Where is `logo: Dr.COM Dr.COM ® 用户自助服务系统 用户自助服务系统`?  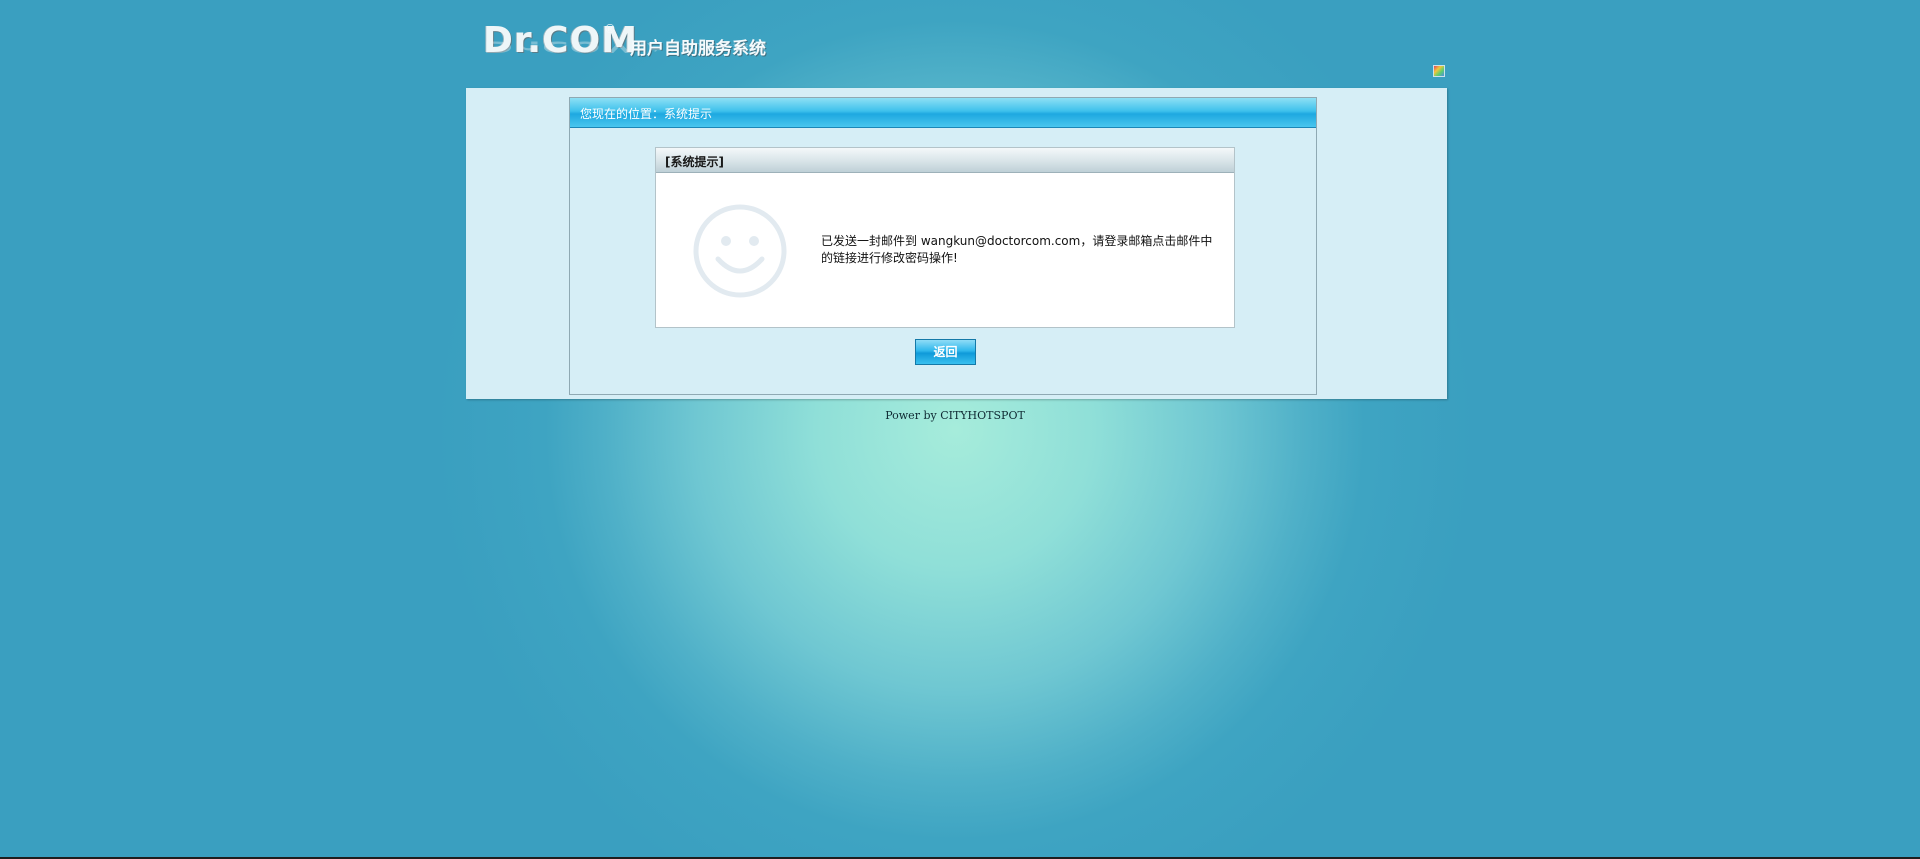 logo: Dr.COM Dr.COM ® 用户自助服务系统 用户自助服务系统 is located at coordinates (628, 50).